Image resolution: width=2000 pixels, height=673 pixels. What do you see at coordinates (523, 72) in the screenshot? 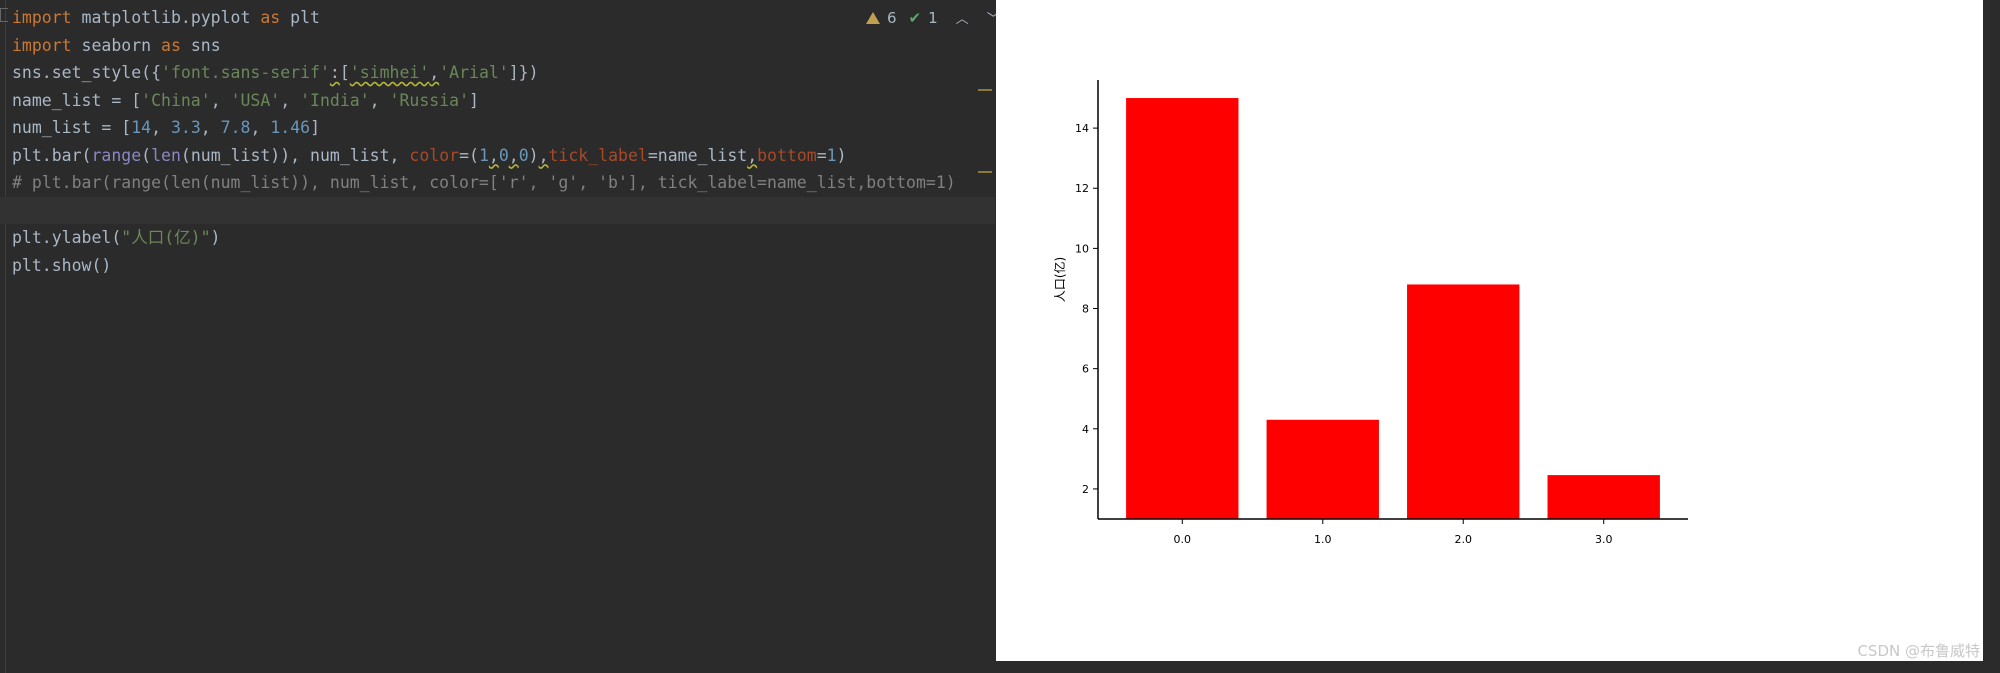
I see `code-token: ]})` at bounding box center [523, 72].